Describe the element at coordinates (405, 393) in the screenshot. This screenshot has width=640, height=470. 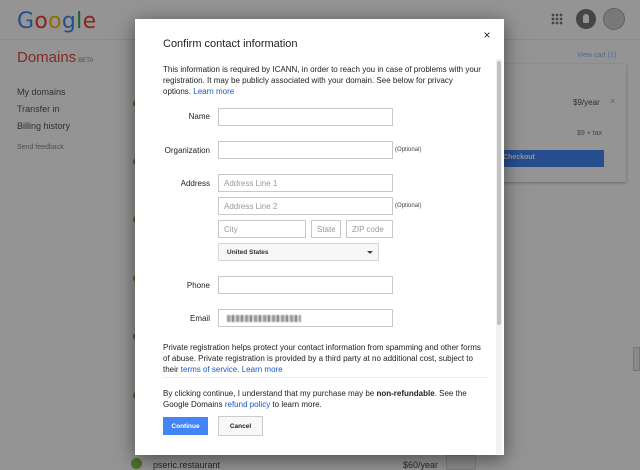
I see `non-refundable-text: non-refundable` at that location.